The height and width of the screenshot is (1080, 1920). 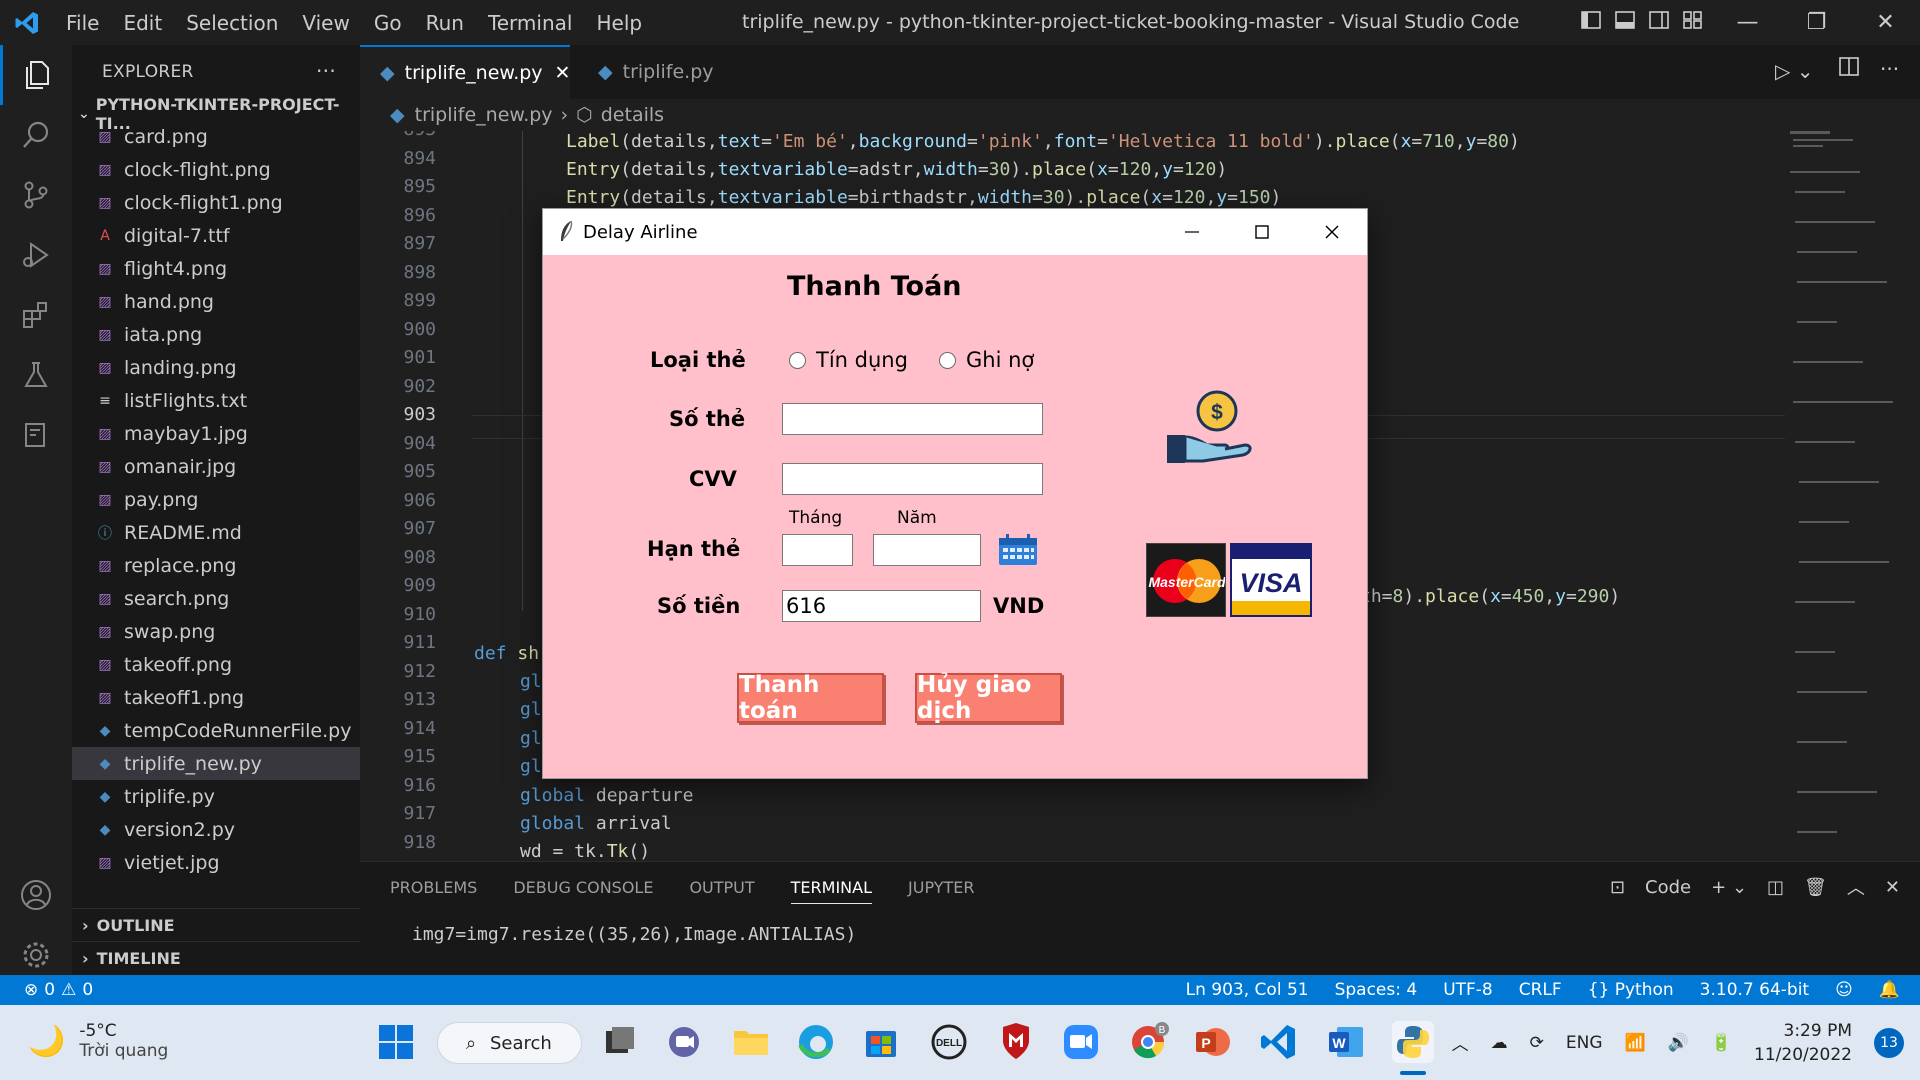 I want to click on file-item: ▨ flight4.png, so click(x=216, y=268).